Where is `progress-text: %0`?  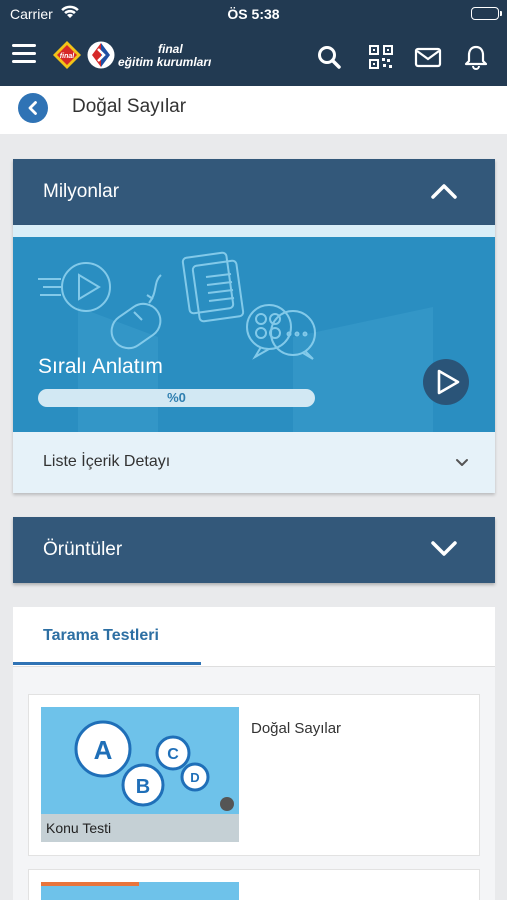 progress-text: %0 is located at coordinates (176, 397).